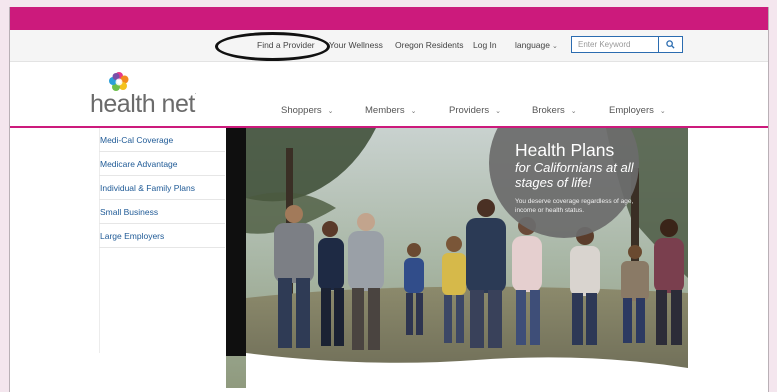 The height and width of the screenshot is (392, 777). I want to click on language-selector: language ⌄, so click(536, 45).